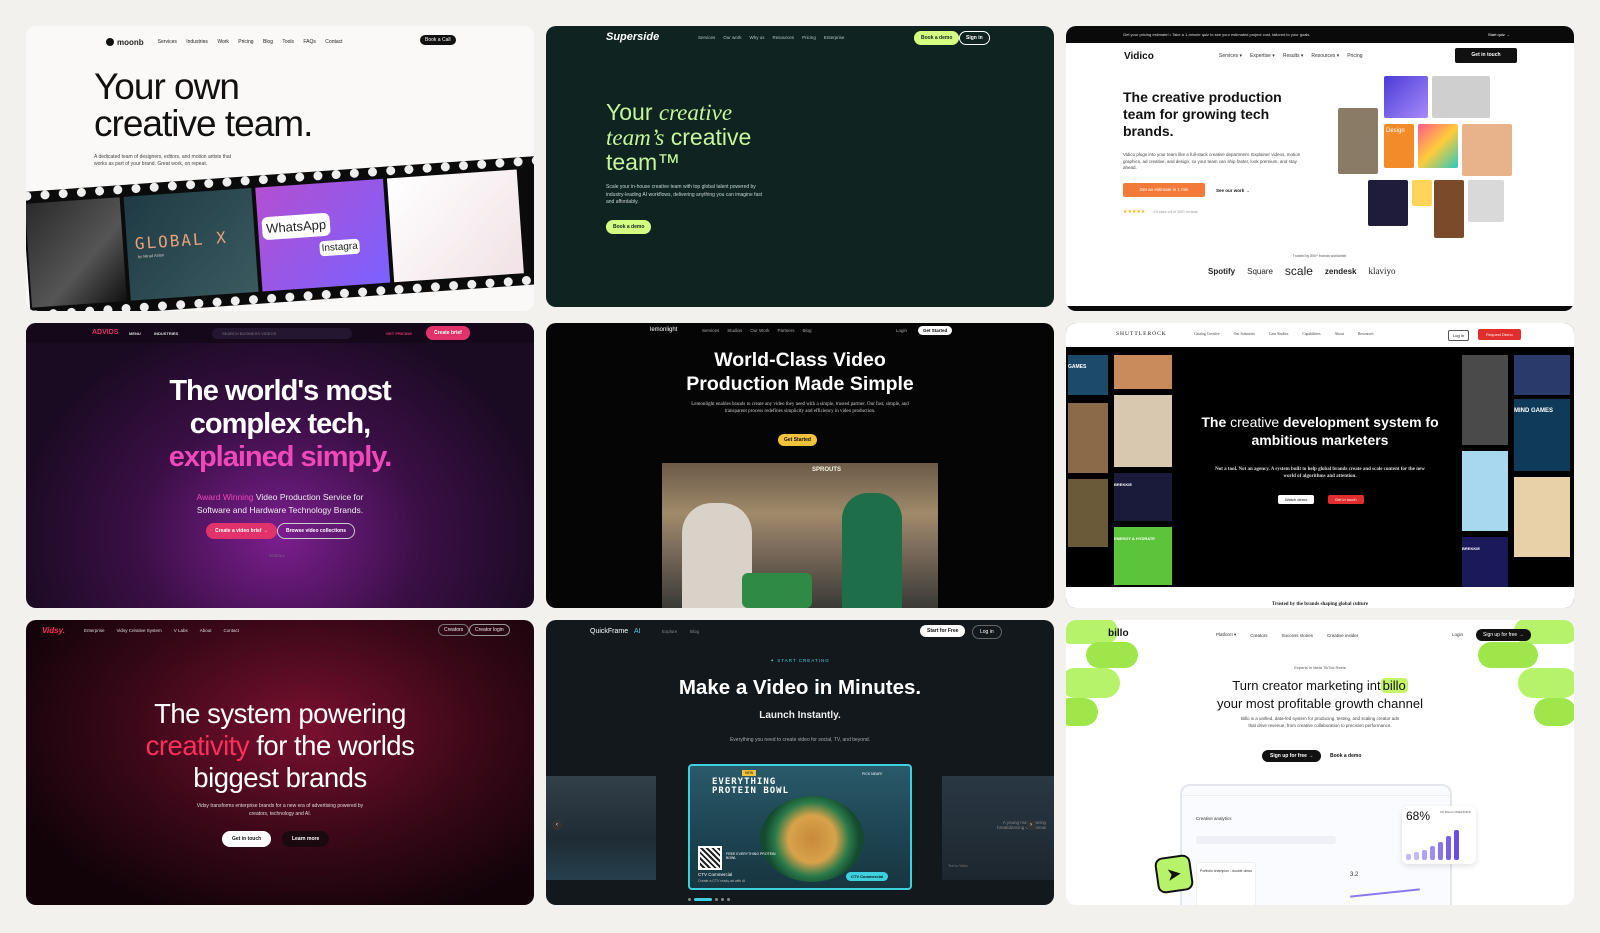 This screenshot has width=1600, height=933. Describe the element at coordinates (1296, 499) in the screenshot. I see `watch-demo-button: Watch demo` at that location.